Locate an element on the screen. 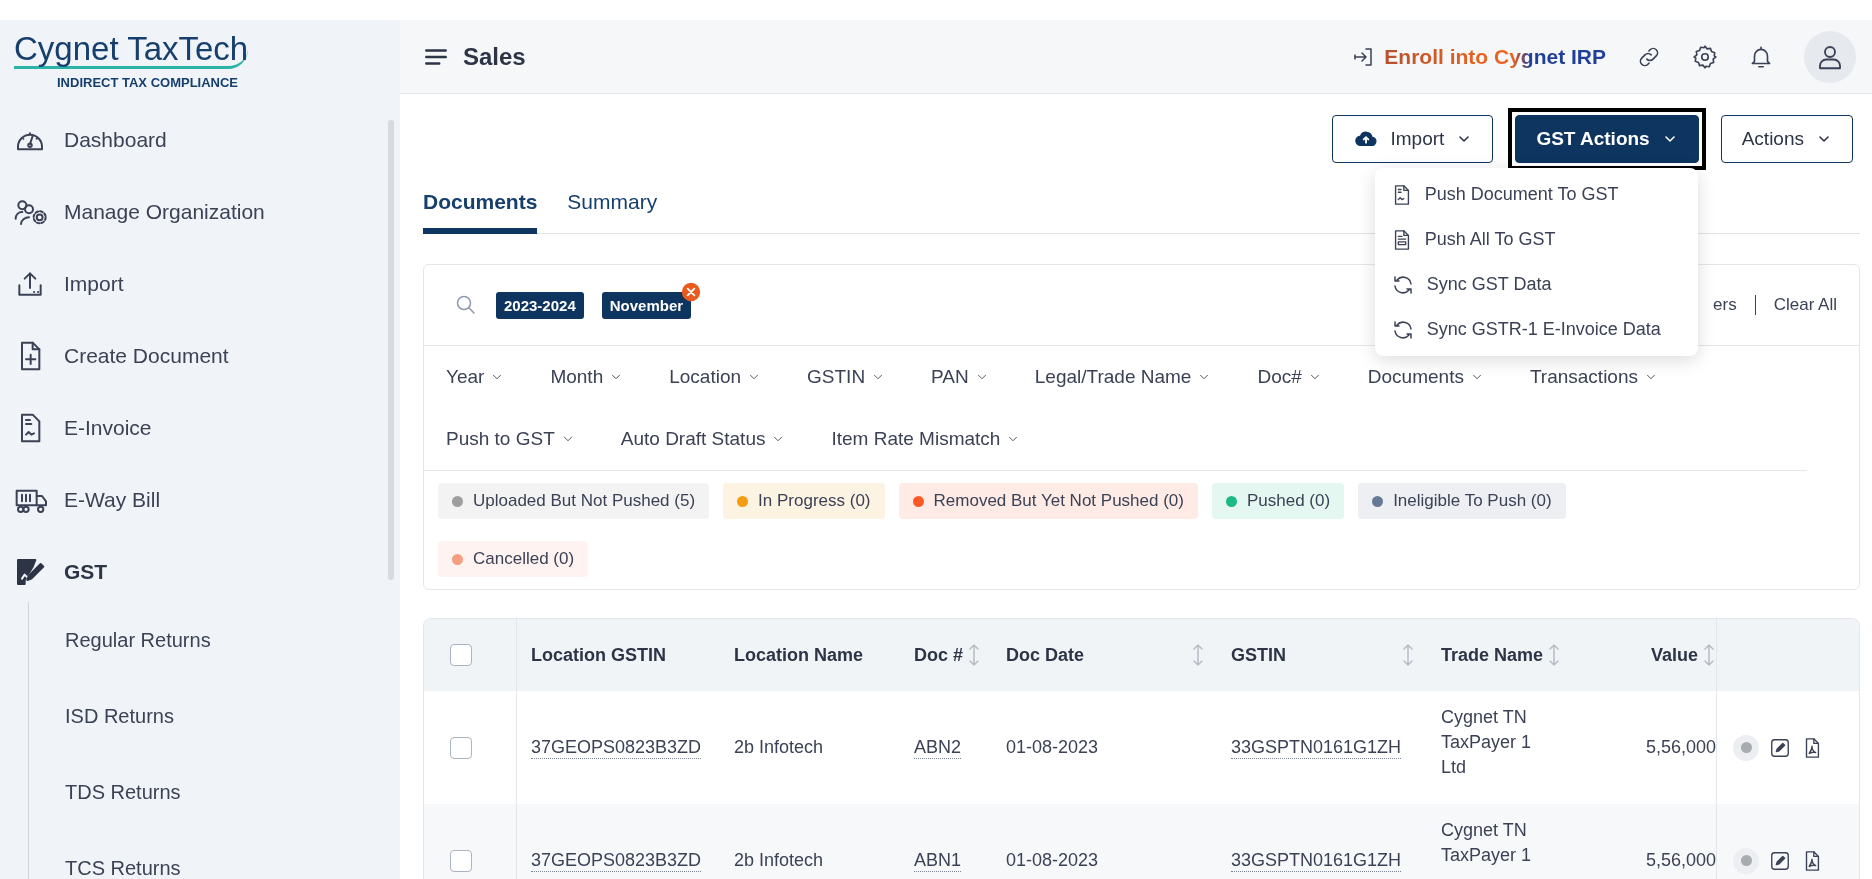  status-filter: Pushed (0) is located at coordinates (1278, 501).